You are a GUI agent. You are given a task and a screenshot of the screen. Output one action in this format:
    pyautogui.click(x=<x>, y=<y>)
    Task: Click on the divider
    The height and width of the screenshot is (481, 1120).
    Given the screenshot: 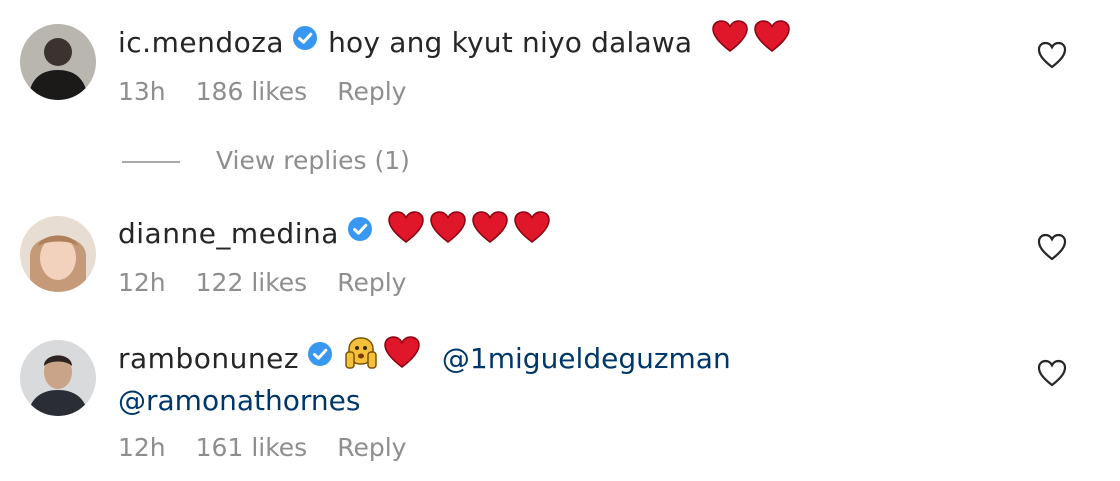 What is the action you would take?
    pyautogui.click(x=151, y=162)
    